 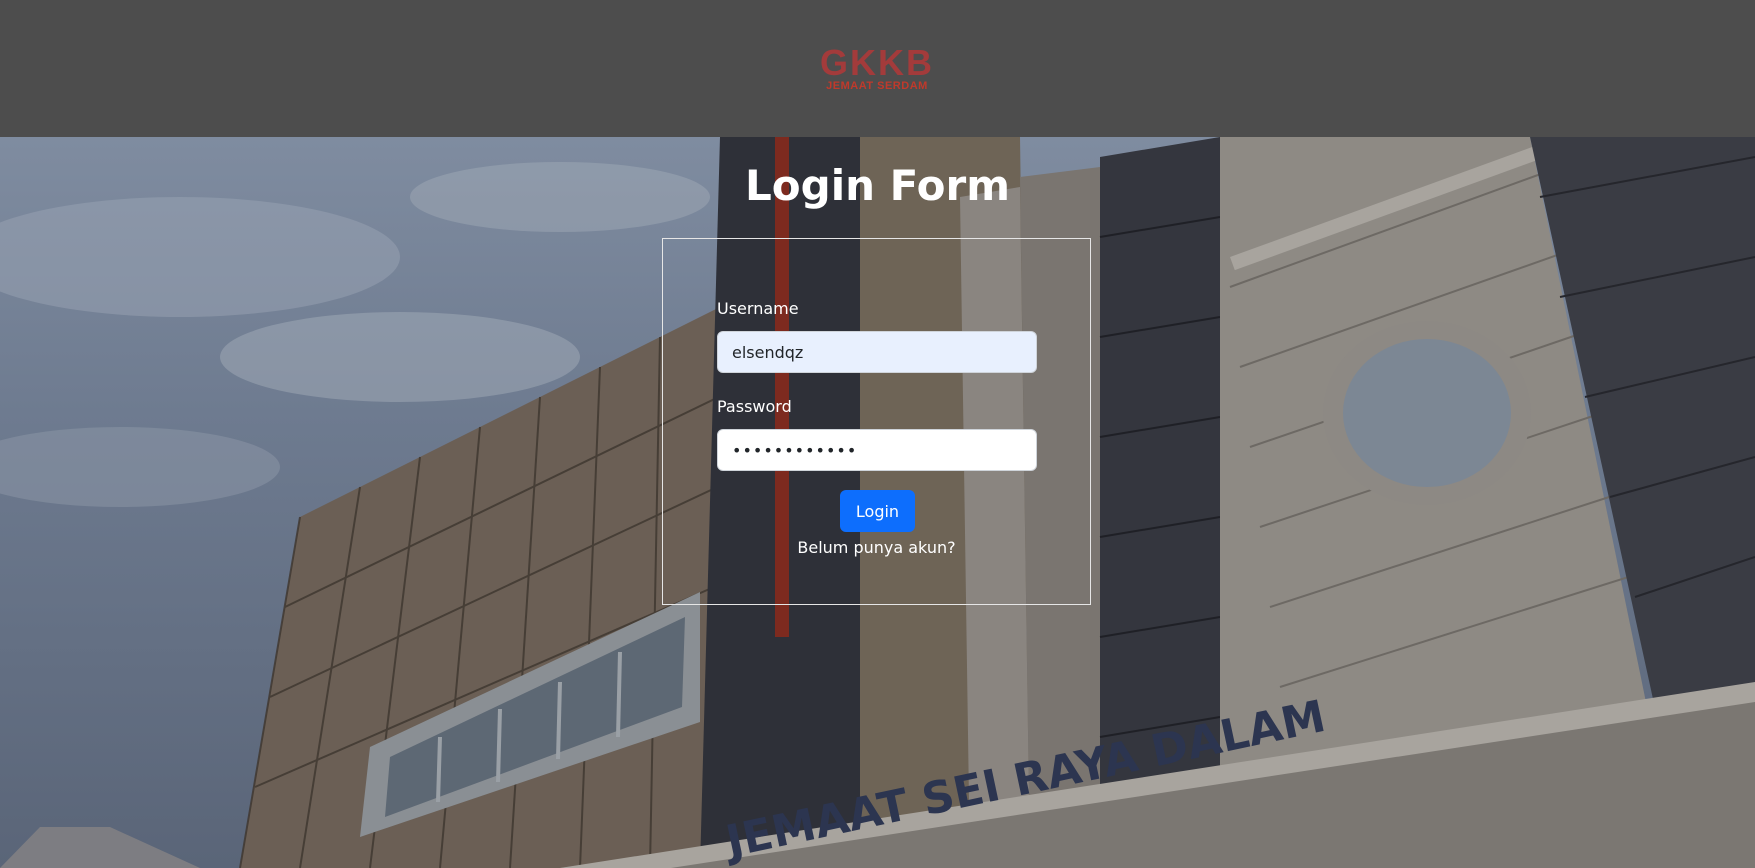 I want to click on logo-subtitle: JEMAAT SERDAM, so click(x=877, y=86).